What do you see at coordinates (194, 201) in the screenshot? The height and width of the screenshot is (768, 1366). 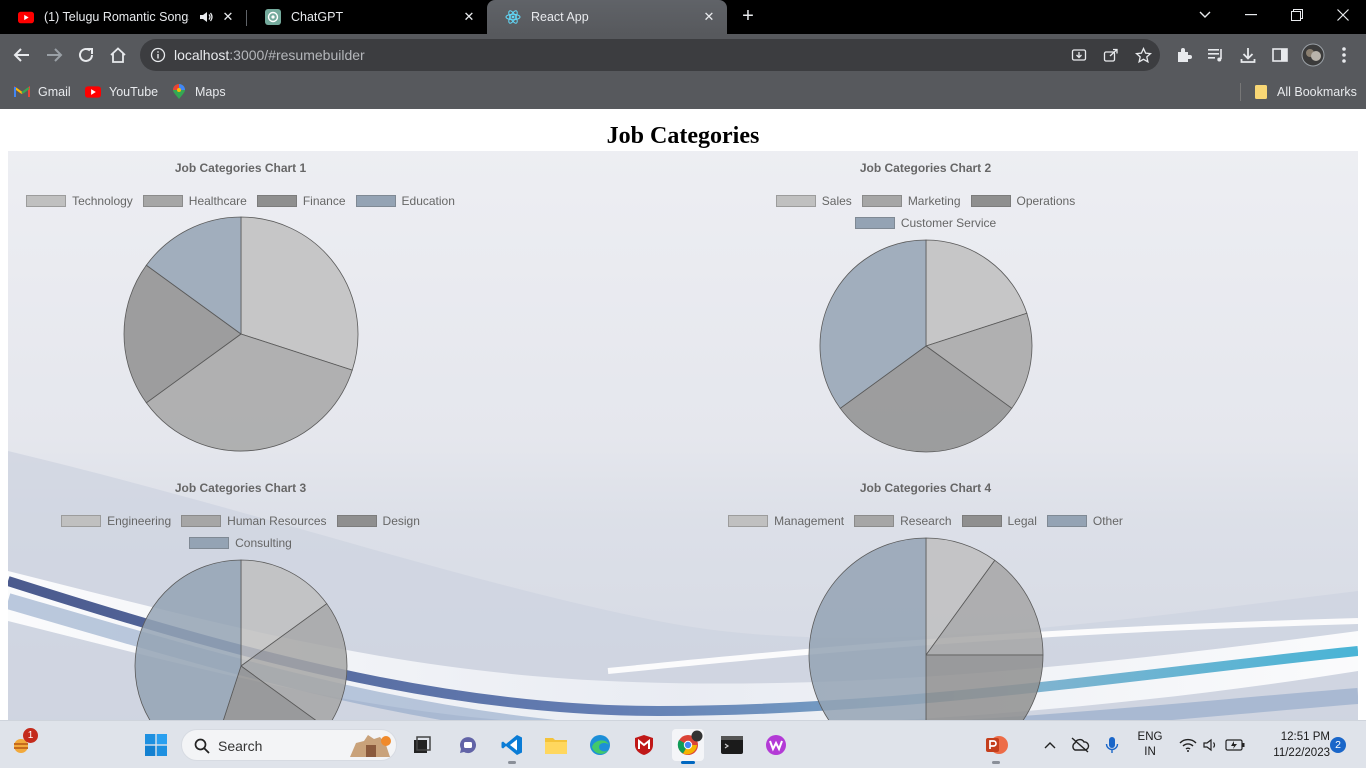 I see `legend-item: Healthcare` at bounding box center [194, 201].